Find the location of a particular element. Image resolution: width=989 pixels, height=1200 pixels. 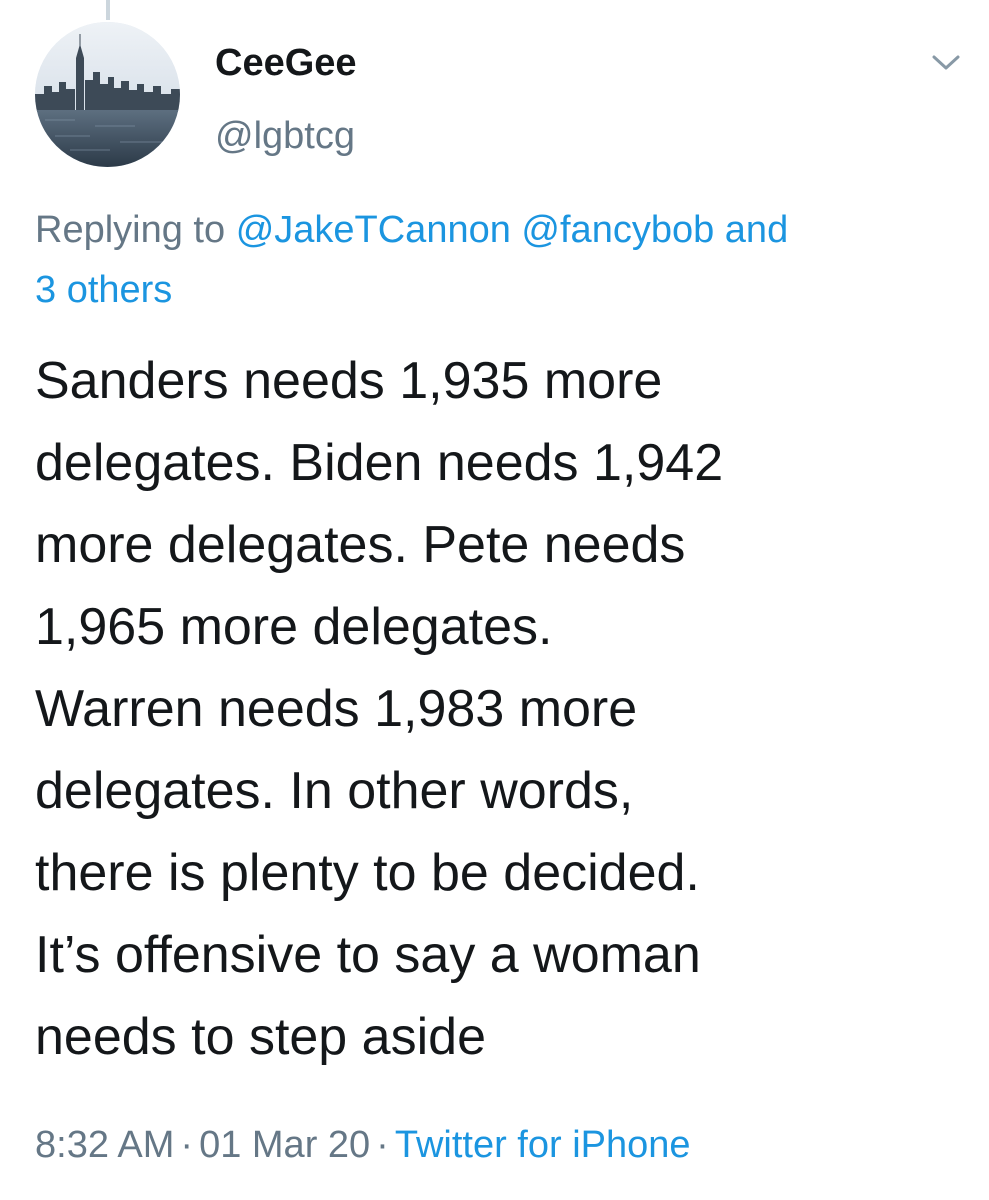

mention-link-jaketcannon: @JakeTCannon is located at coordinates (373, 230).